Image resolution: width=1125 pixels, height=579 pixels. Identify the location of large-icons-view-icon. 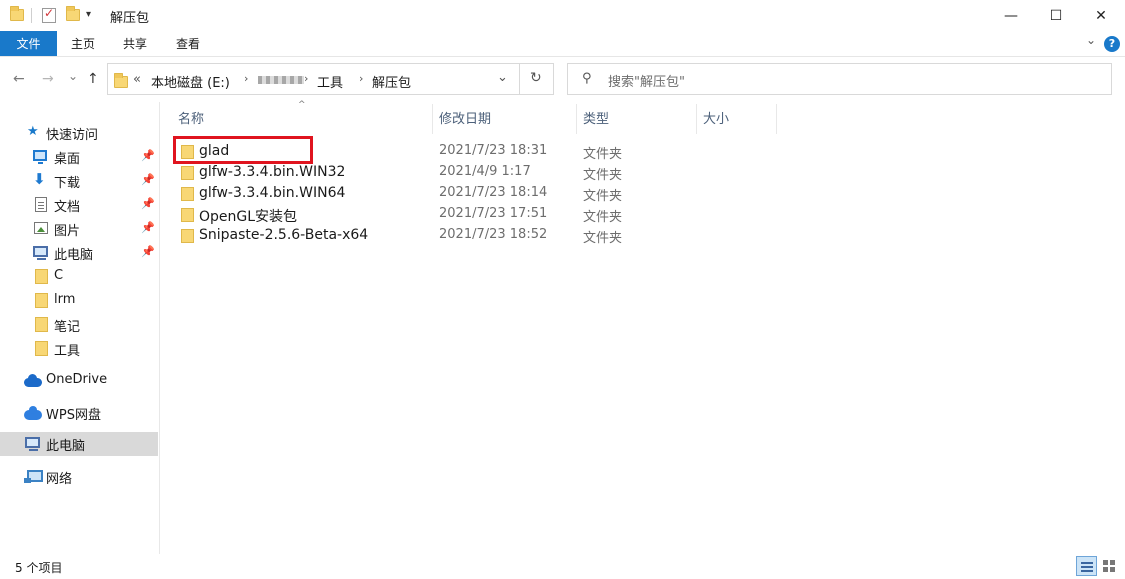
(1105, 562).